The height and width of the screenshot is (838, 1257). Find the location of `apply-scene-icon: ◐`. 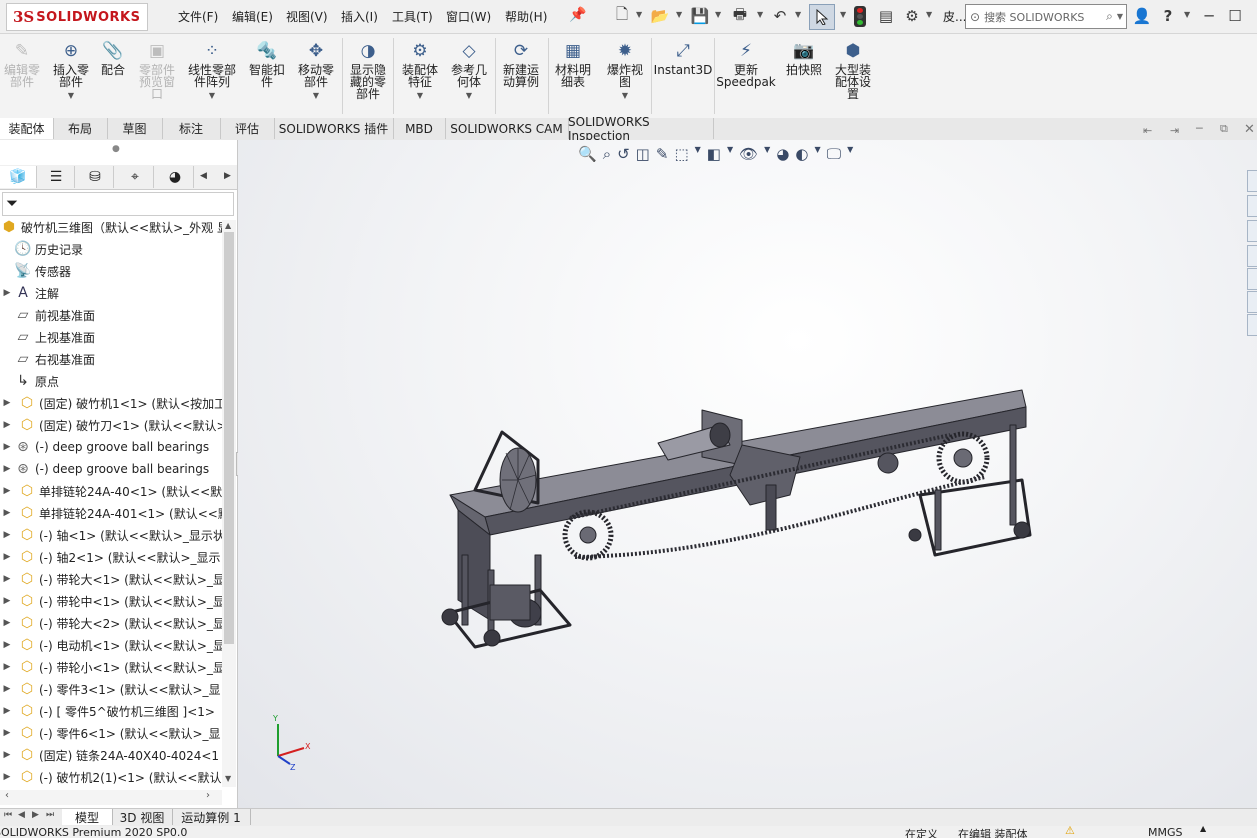

apply-scene-icon: ◐ is located at coordinates (801, 154).